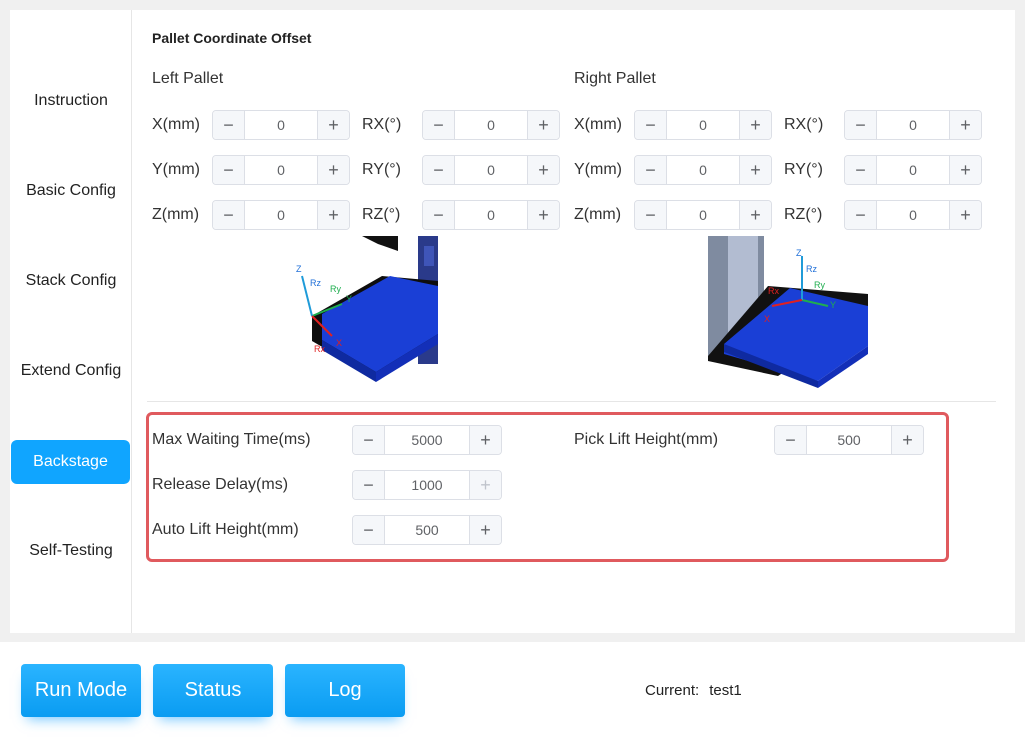 This screenshot has height=737, width=1025. What do you see at coordinates (819, 285) in the screenshot?
I see `right-diagram-ry-label: Ry` at bounding box center [819, 285].